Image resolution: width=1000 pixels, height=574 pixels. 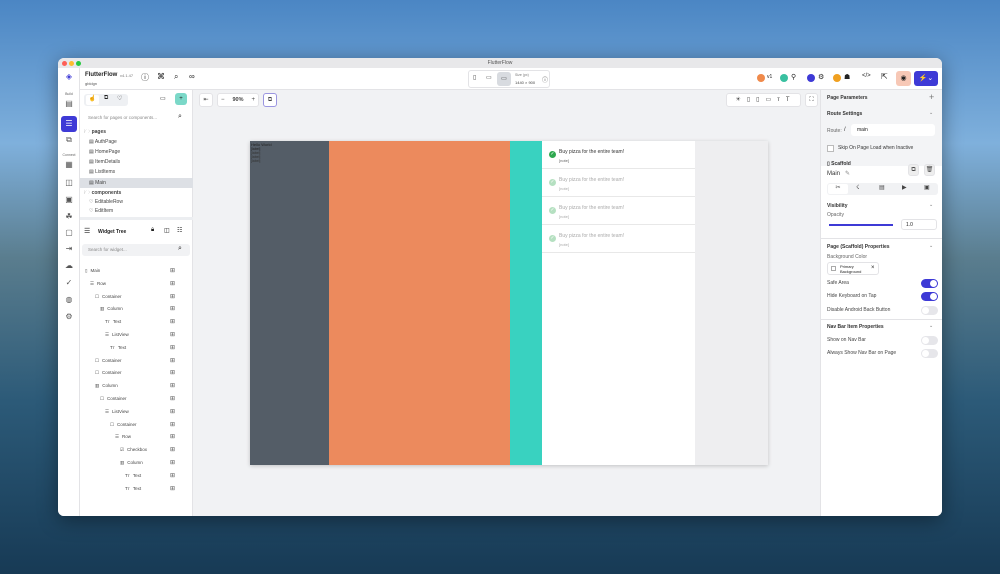 I want to click on add-page-button: +, so click(x=181, y=99).